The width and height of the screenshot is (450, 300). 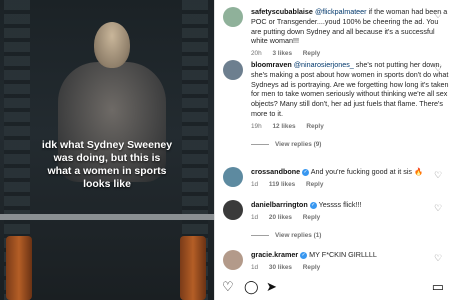 What do you see at coordinates (274, 254) in the screenshot?
I see `comment-username: gracie.kramer` at bounding box center [274, 254].